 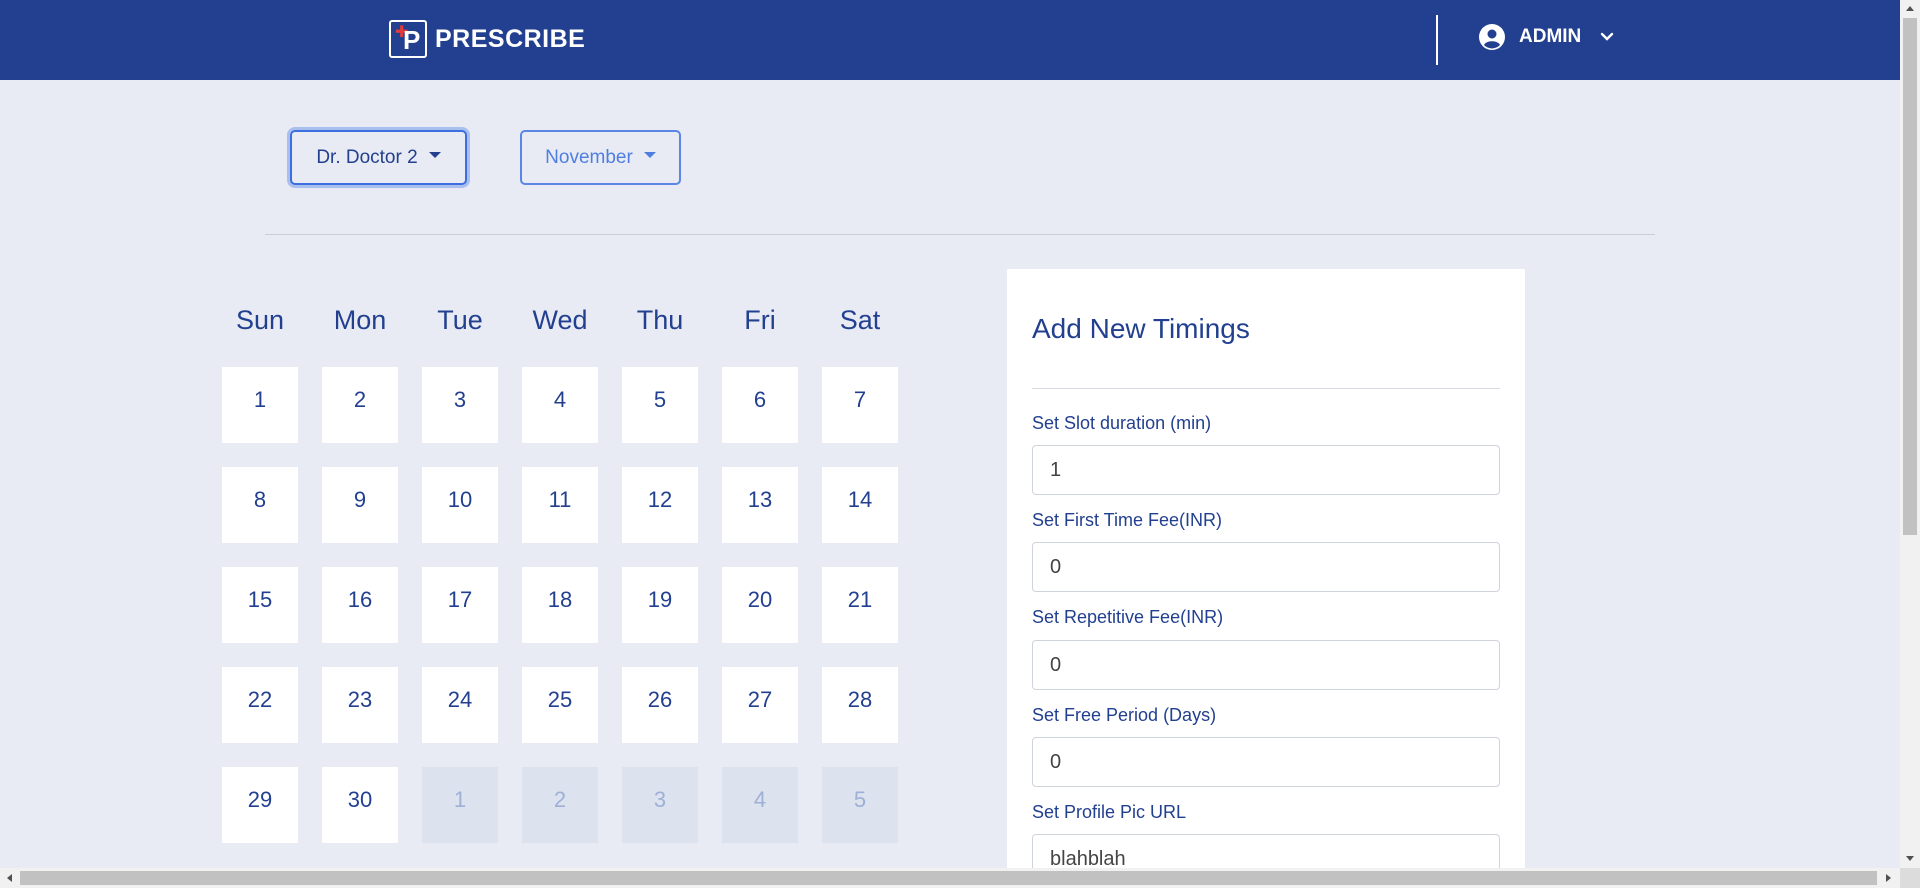 What do you see at coordinates (760, 505) in the screenshot?
I see `calendar-day: 13` at bounding box center [760, 505].